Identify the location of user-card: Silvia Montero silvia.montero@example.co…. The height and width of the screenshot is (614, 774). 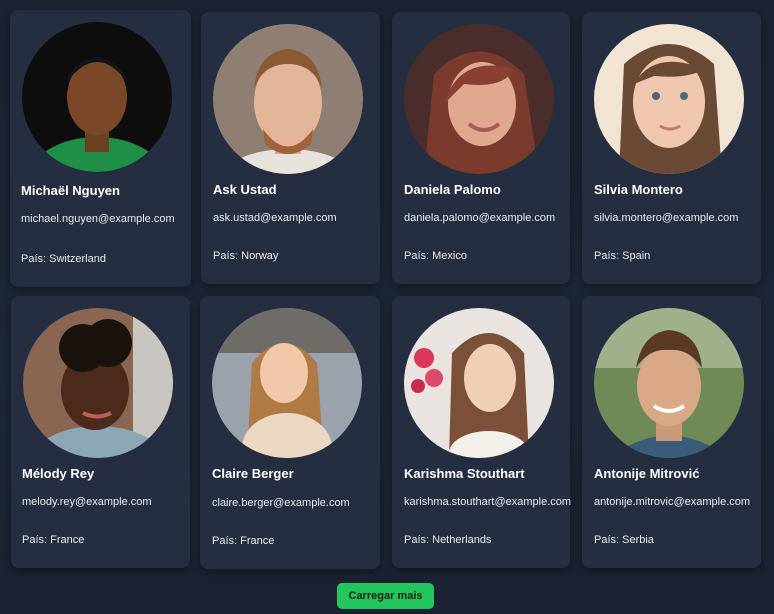
(671, 148).